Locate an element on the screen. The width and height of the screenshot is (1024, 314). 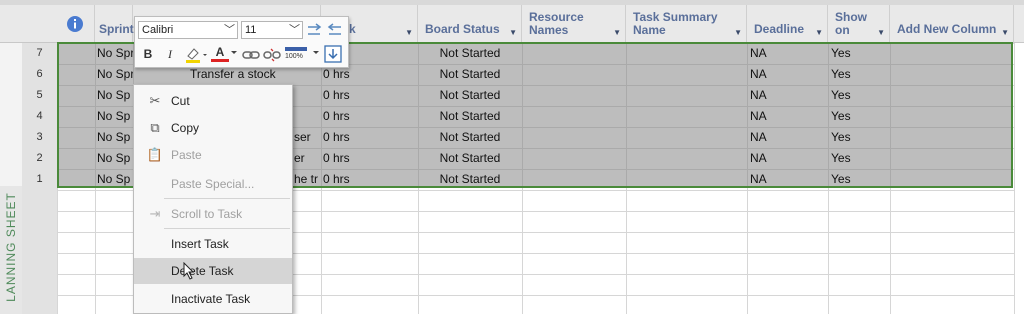
column-label: Show on is located at coordinates (851, 23).